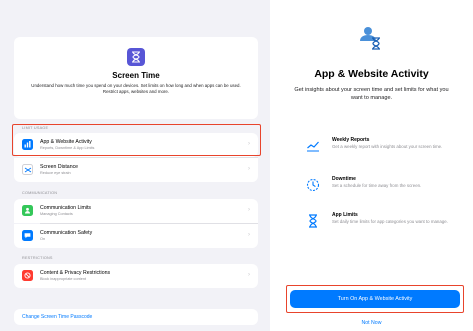  Describe the element at coordinates (57, 317) in the screenshot. I see `change-passcode-link: Change Screen Time Passcode` at that location.